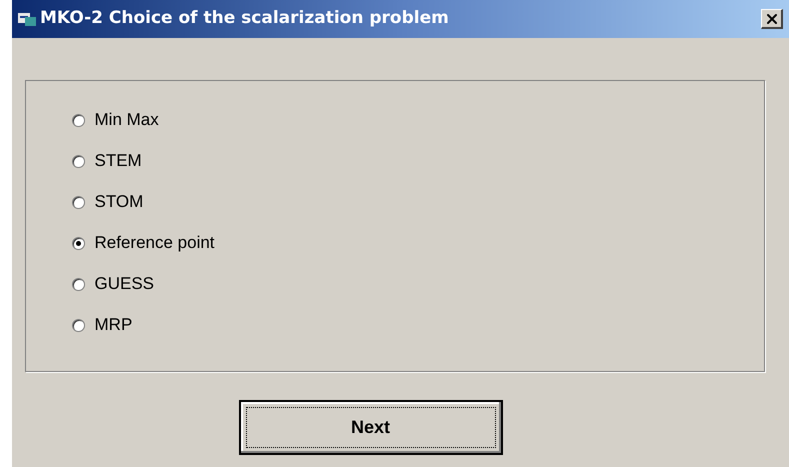  What do you see at coordinates (108, 202) in the screenshot?
I see `radio-option: STOM` at bounding box center [108, 202].